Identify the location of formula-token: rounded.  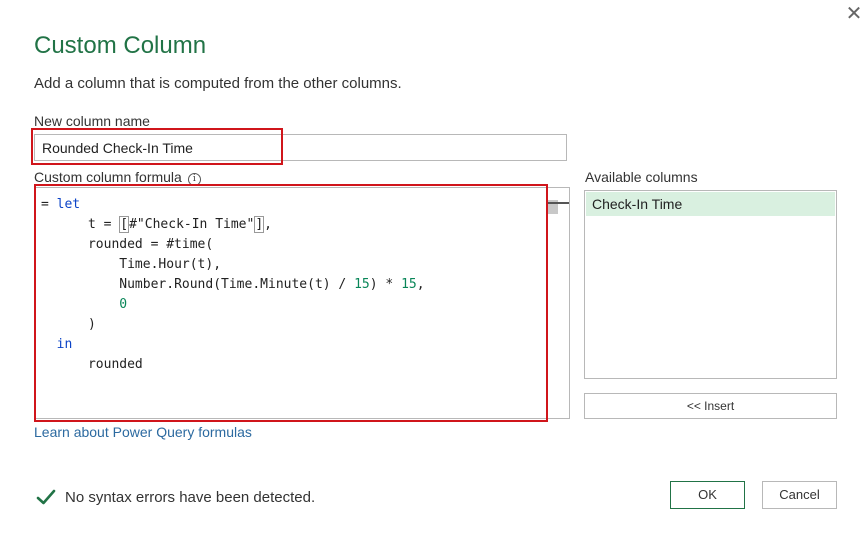
(115, 364).